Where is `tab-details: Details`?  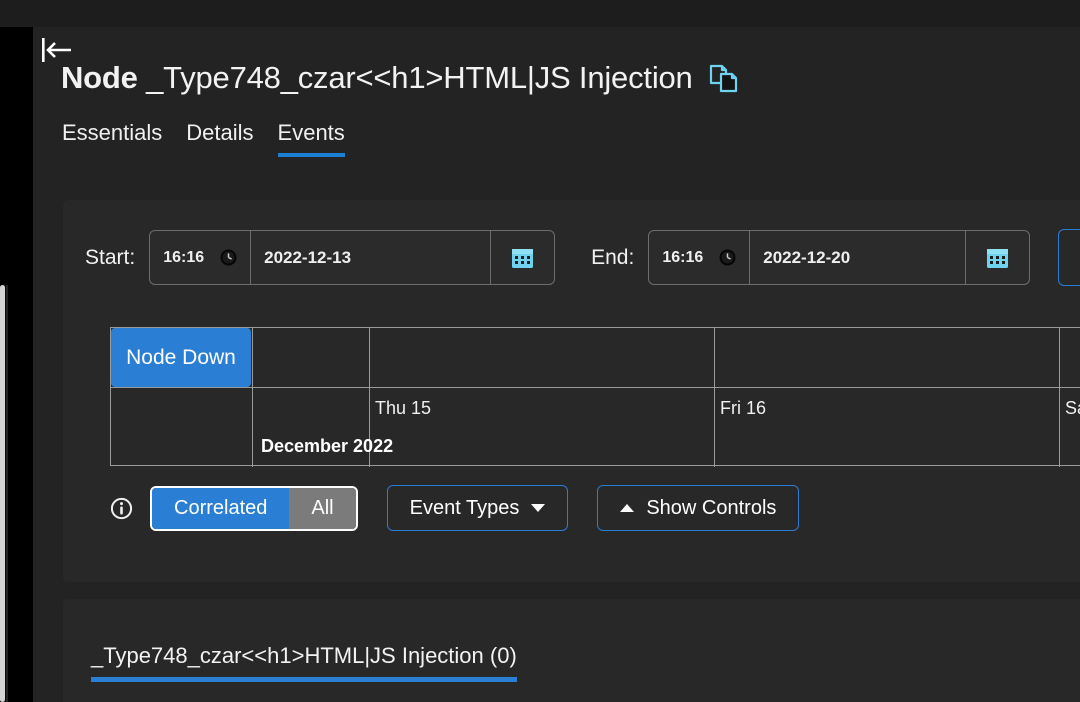
tab-details: Details is located at coordinates (219, 138).